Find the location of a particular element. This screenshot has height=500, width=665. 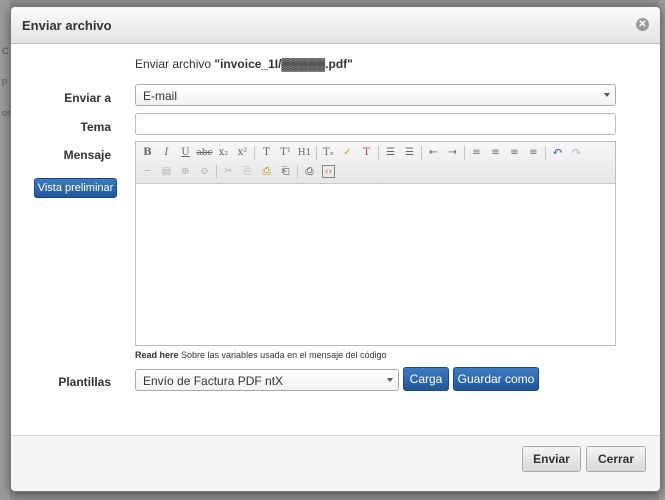

italic-icon: I is located at coordinates (166, 152).